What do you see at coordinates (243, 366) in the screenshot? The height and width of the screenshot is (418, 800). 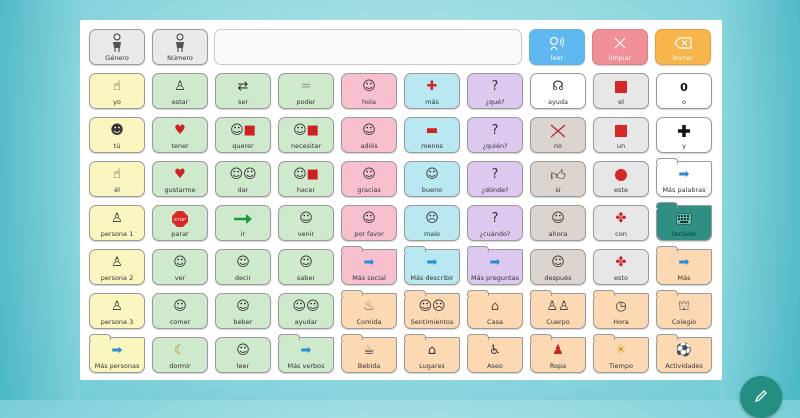 I see `leer-word-label: leer` at bounding box center [243, 366].